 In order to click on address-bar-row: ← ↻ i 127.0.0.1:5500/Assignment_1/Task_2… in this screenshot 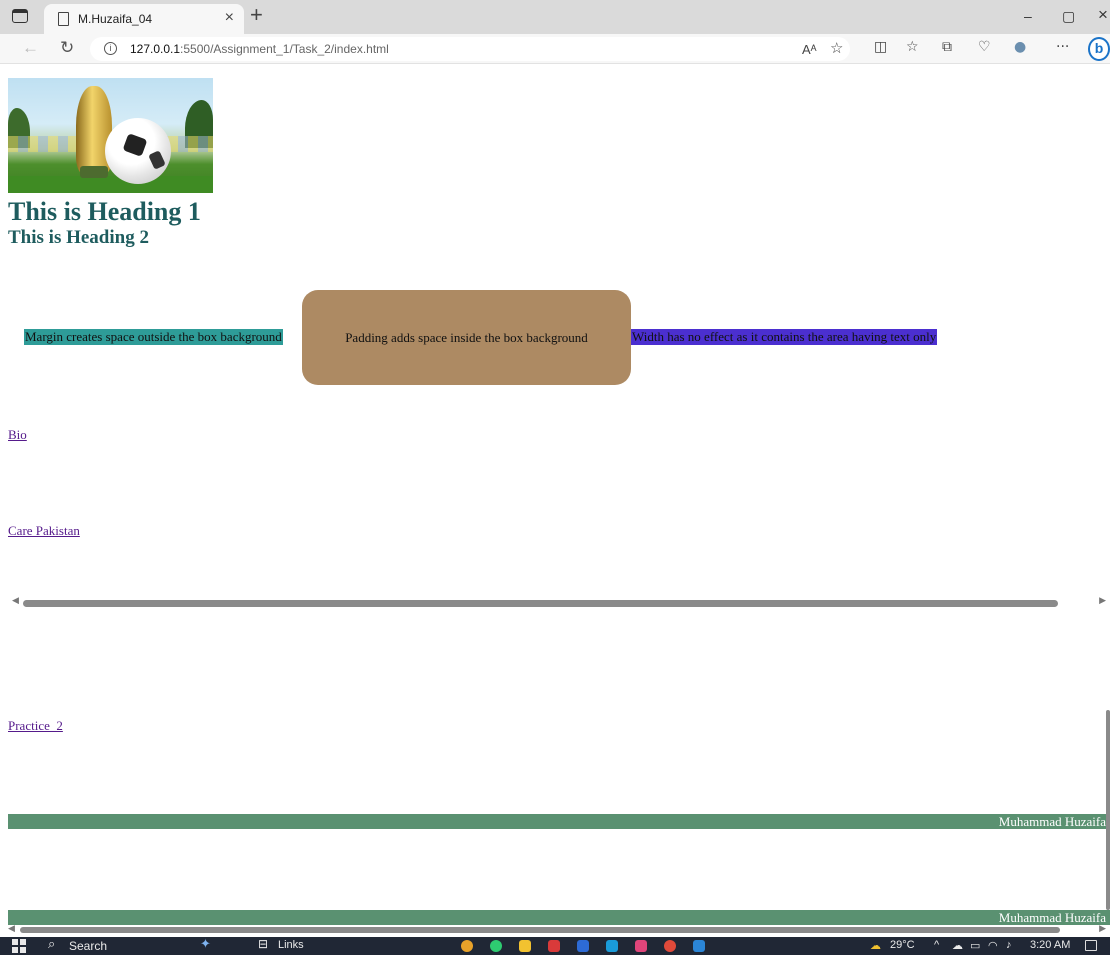, I will do `click(555, 49)`.